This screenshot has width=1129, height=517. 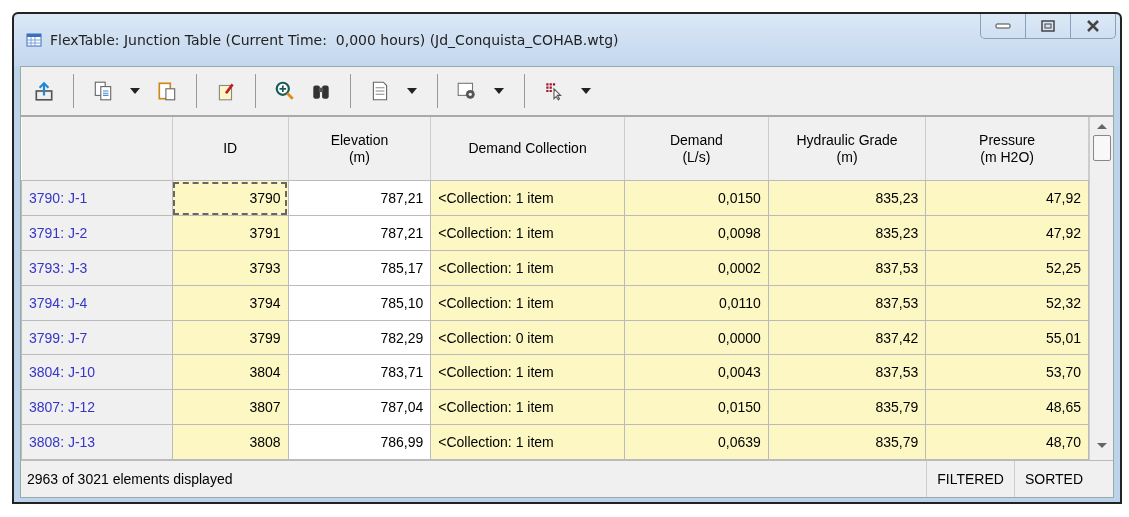 I want to click on table-cell: <Collection: 0 item, so click(x=527, y=337).